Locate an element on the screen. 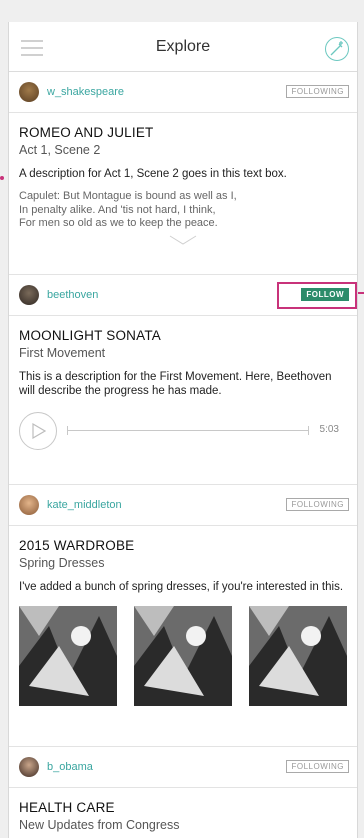  post-user-bar: kate_middleton FOLLOWING is located at coordinates (183, 505).